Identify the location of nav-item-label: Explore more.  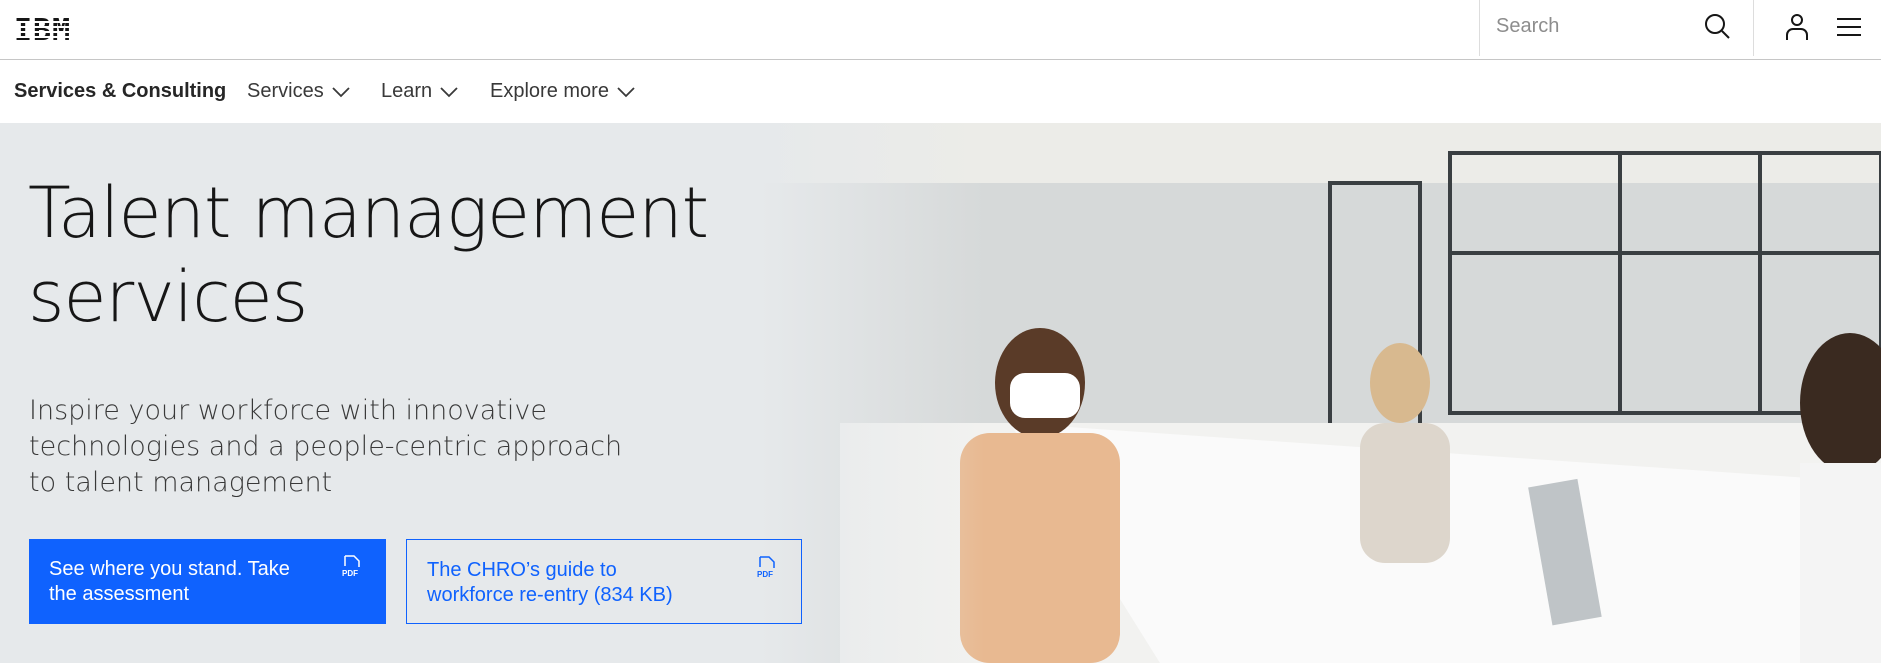
(549, 91).